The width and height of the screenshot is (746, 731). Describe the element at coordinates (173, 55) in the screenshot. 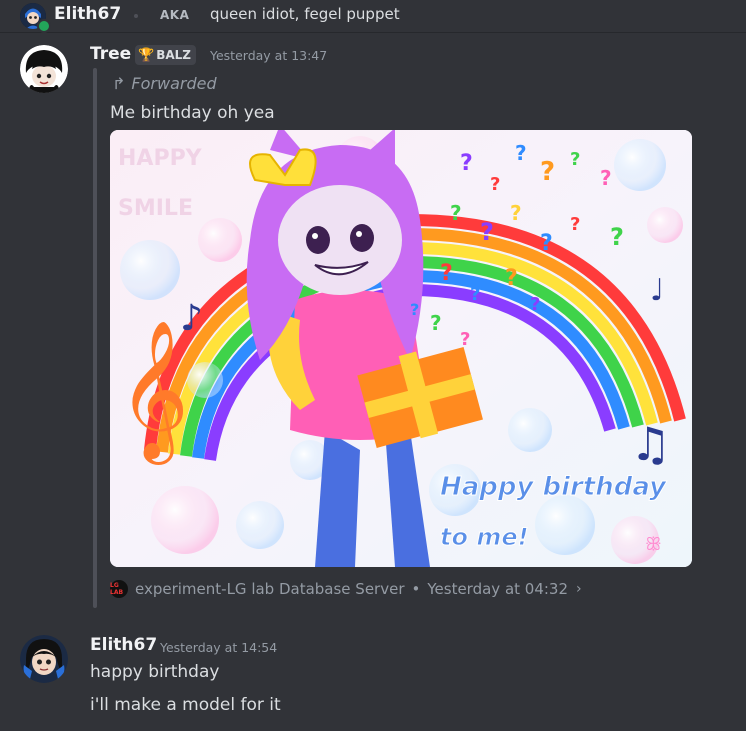

I see `role-tag-label: BALZ` at that location.